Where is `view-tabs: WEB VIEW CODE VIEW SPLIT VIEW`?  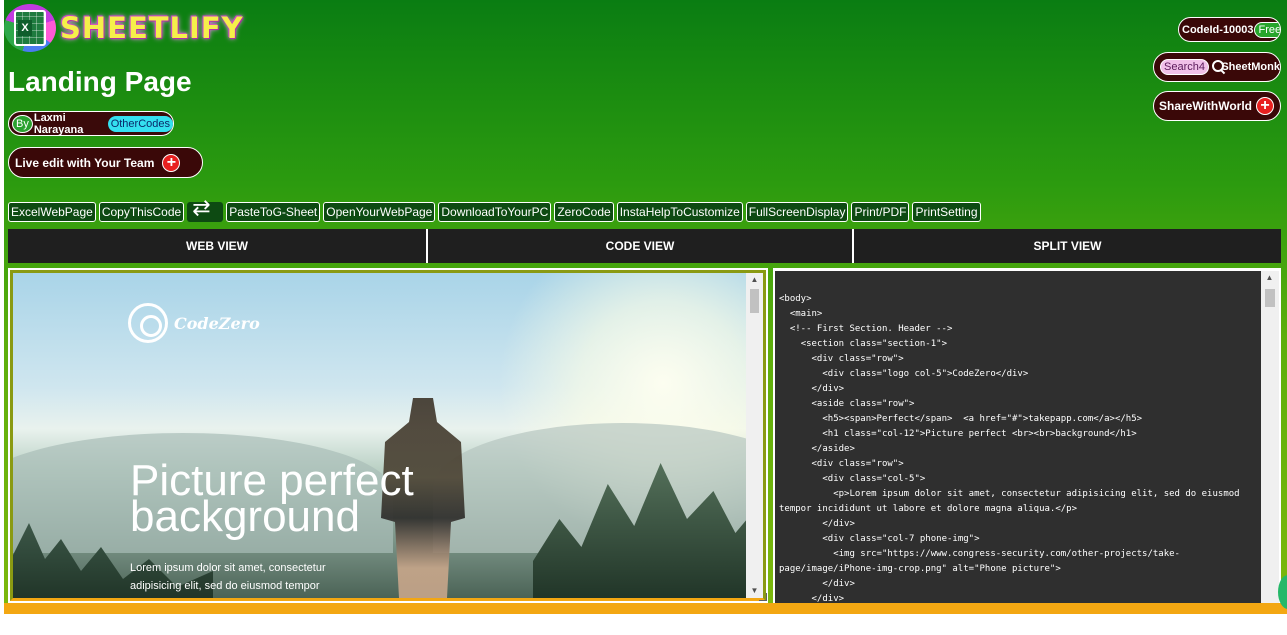
view-tabs: WEB VIEW CODE VIEW SPLIT VIEW is located at coordinates (644, 246).